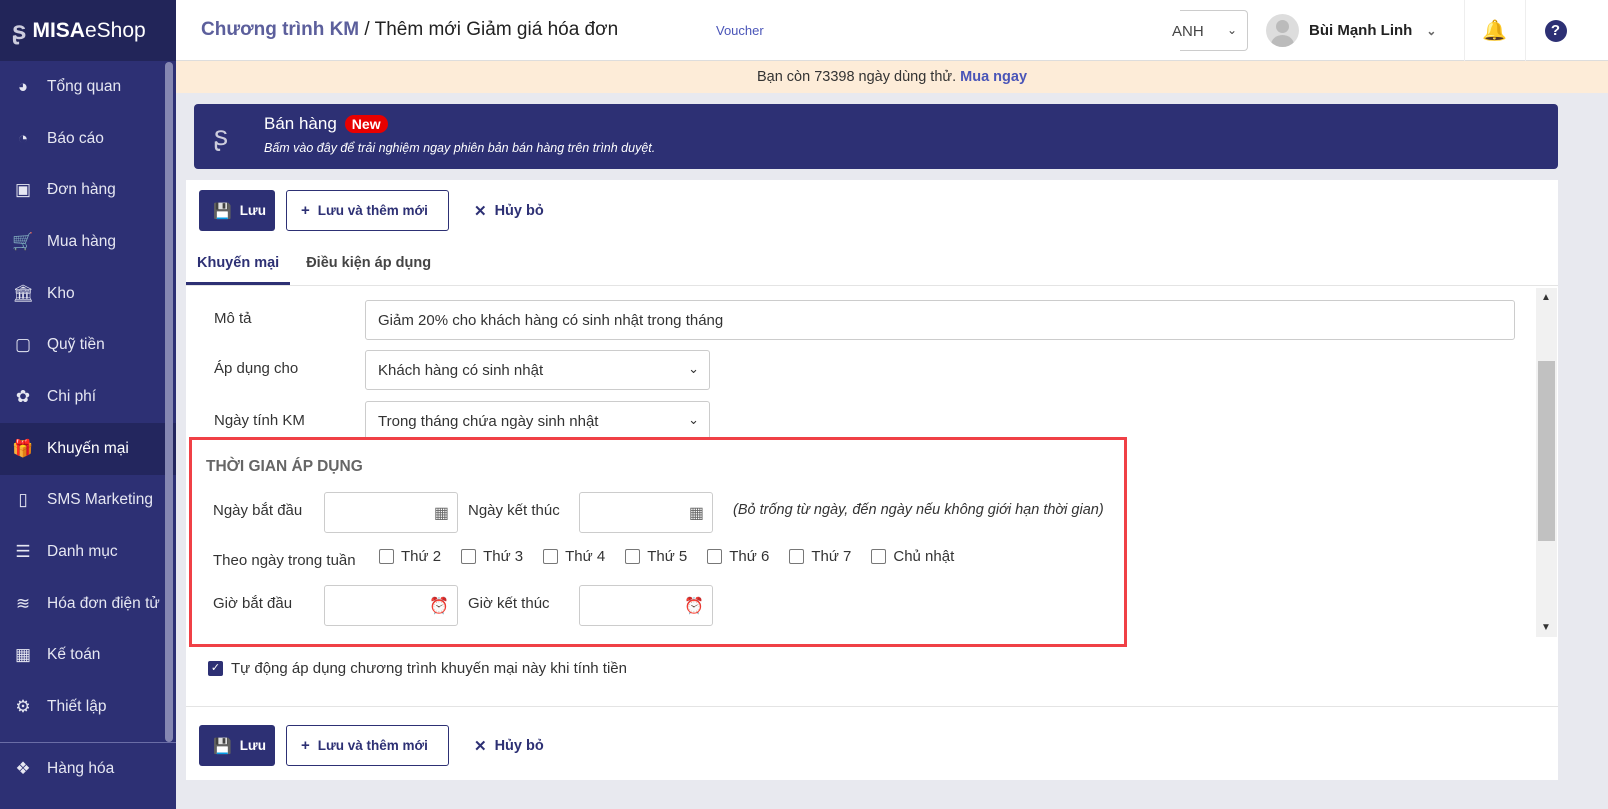 This screenshot has height=809, width=1608. Describe the element at coordinates (88, 30) in the screenshot. I see `brand-logo: ʂ MISA eShop` at that location.